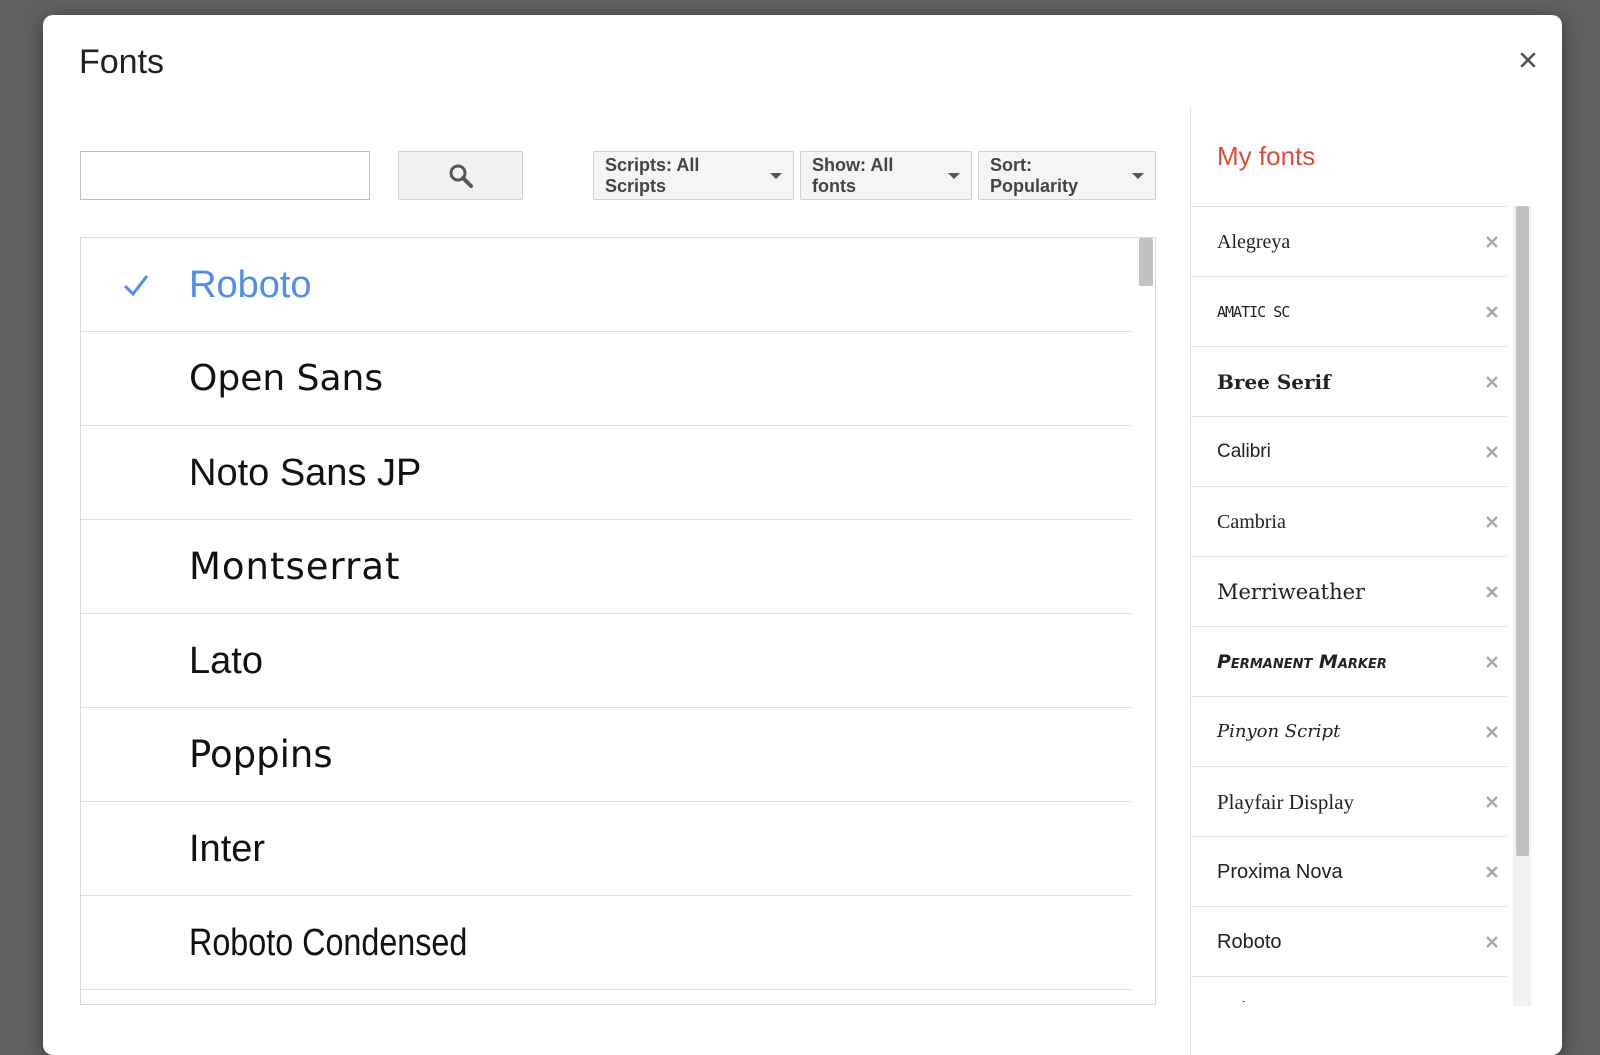 The width and height of the screenshot is (1600, 1055). What do you see at coordinates (225, 175) in the screenshot?
I see `search-input` at bounding box center [225, 175].